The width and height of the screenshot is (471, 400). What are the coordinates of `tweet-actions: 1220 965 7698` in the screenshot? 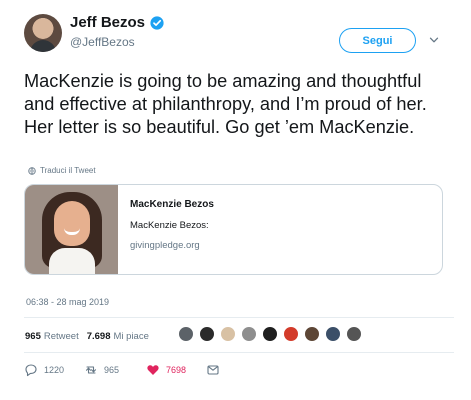 It's located at (124, 372).